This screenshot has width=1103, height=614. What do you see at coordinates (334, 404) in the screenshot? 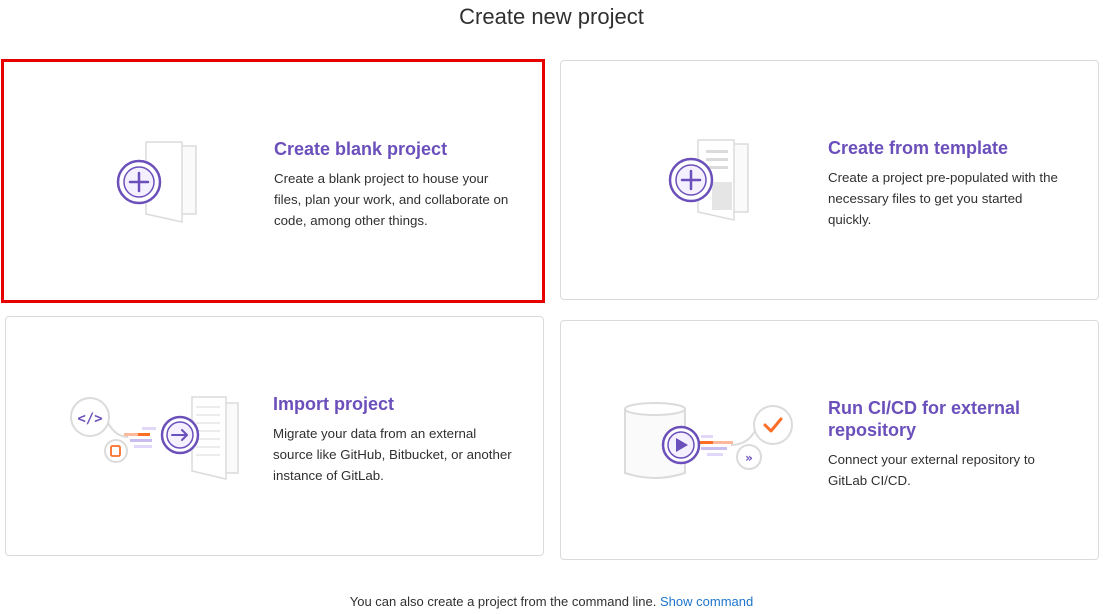
I see `card-title: Import project` at bounding box center [334, 404].